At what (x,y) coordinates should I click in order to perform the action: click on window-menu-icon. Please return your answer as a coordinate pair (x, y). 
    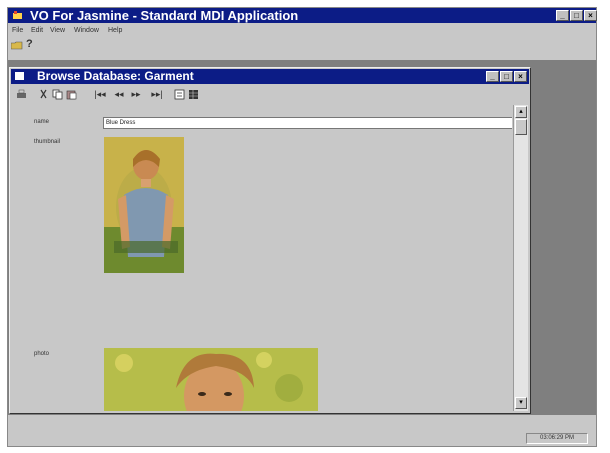
    Looking at the image, I should click on (19, 76).